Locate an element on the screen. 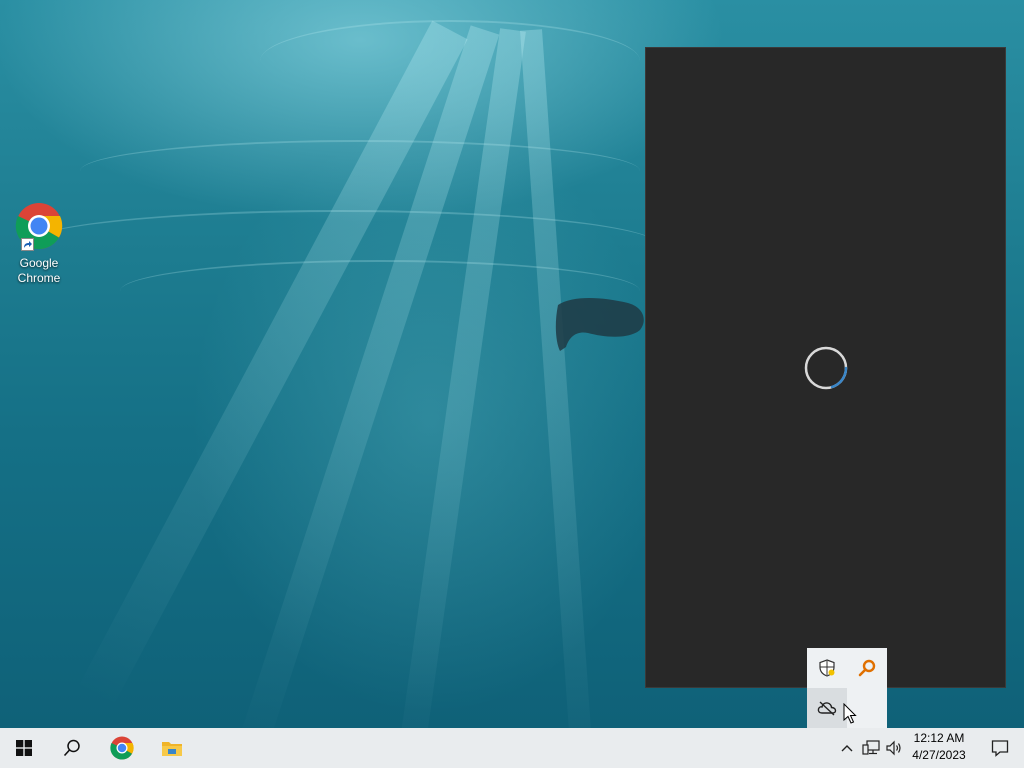 This screenshot has height=768, width=1024. windows-start-icon is located at coordinates (24, 748).